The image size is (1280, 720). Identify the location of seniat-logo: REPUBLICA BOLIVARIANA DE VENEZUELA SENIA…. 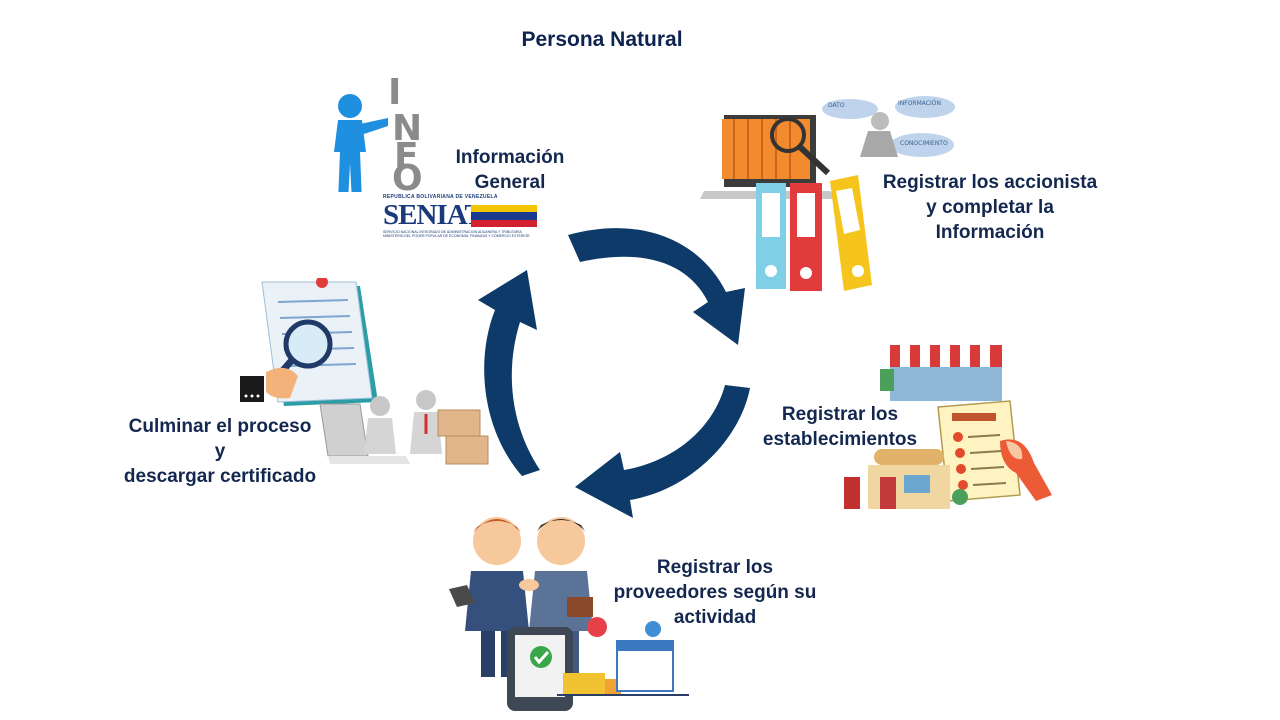
(461, 222).